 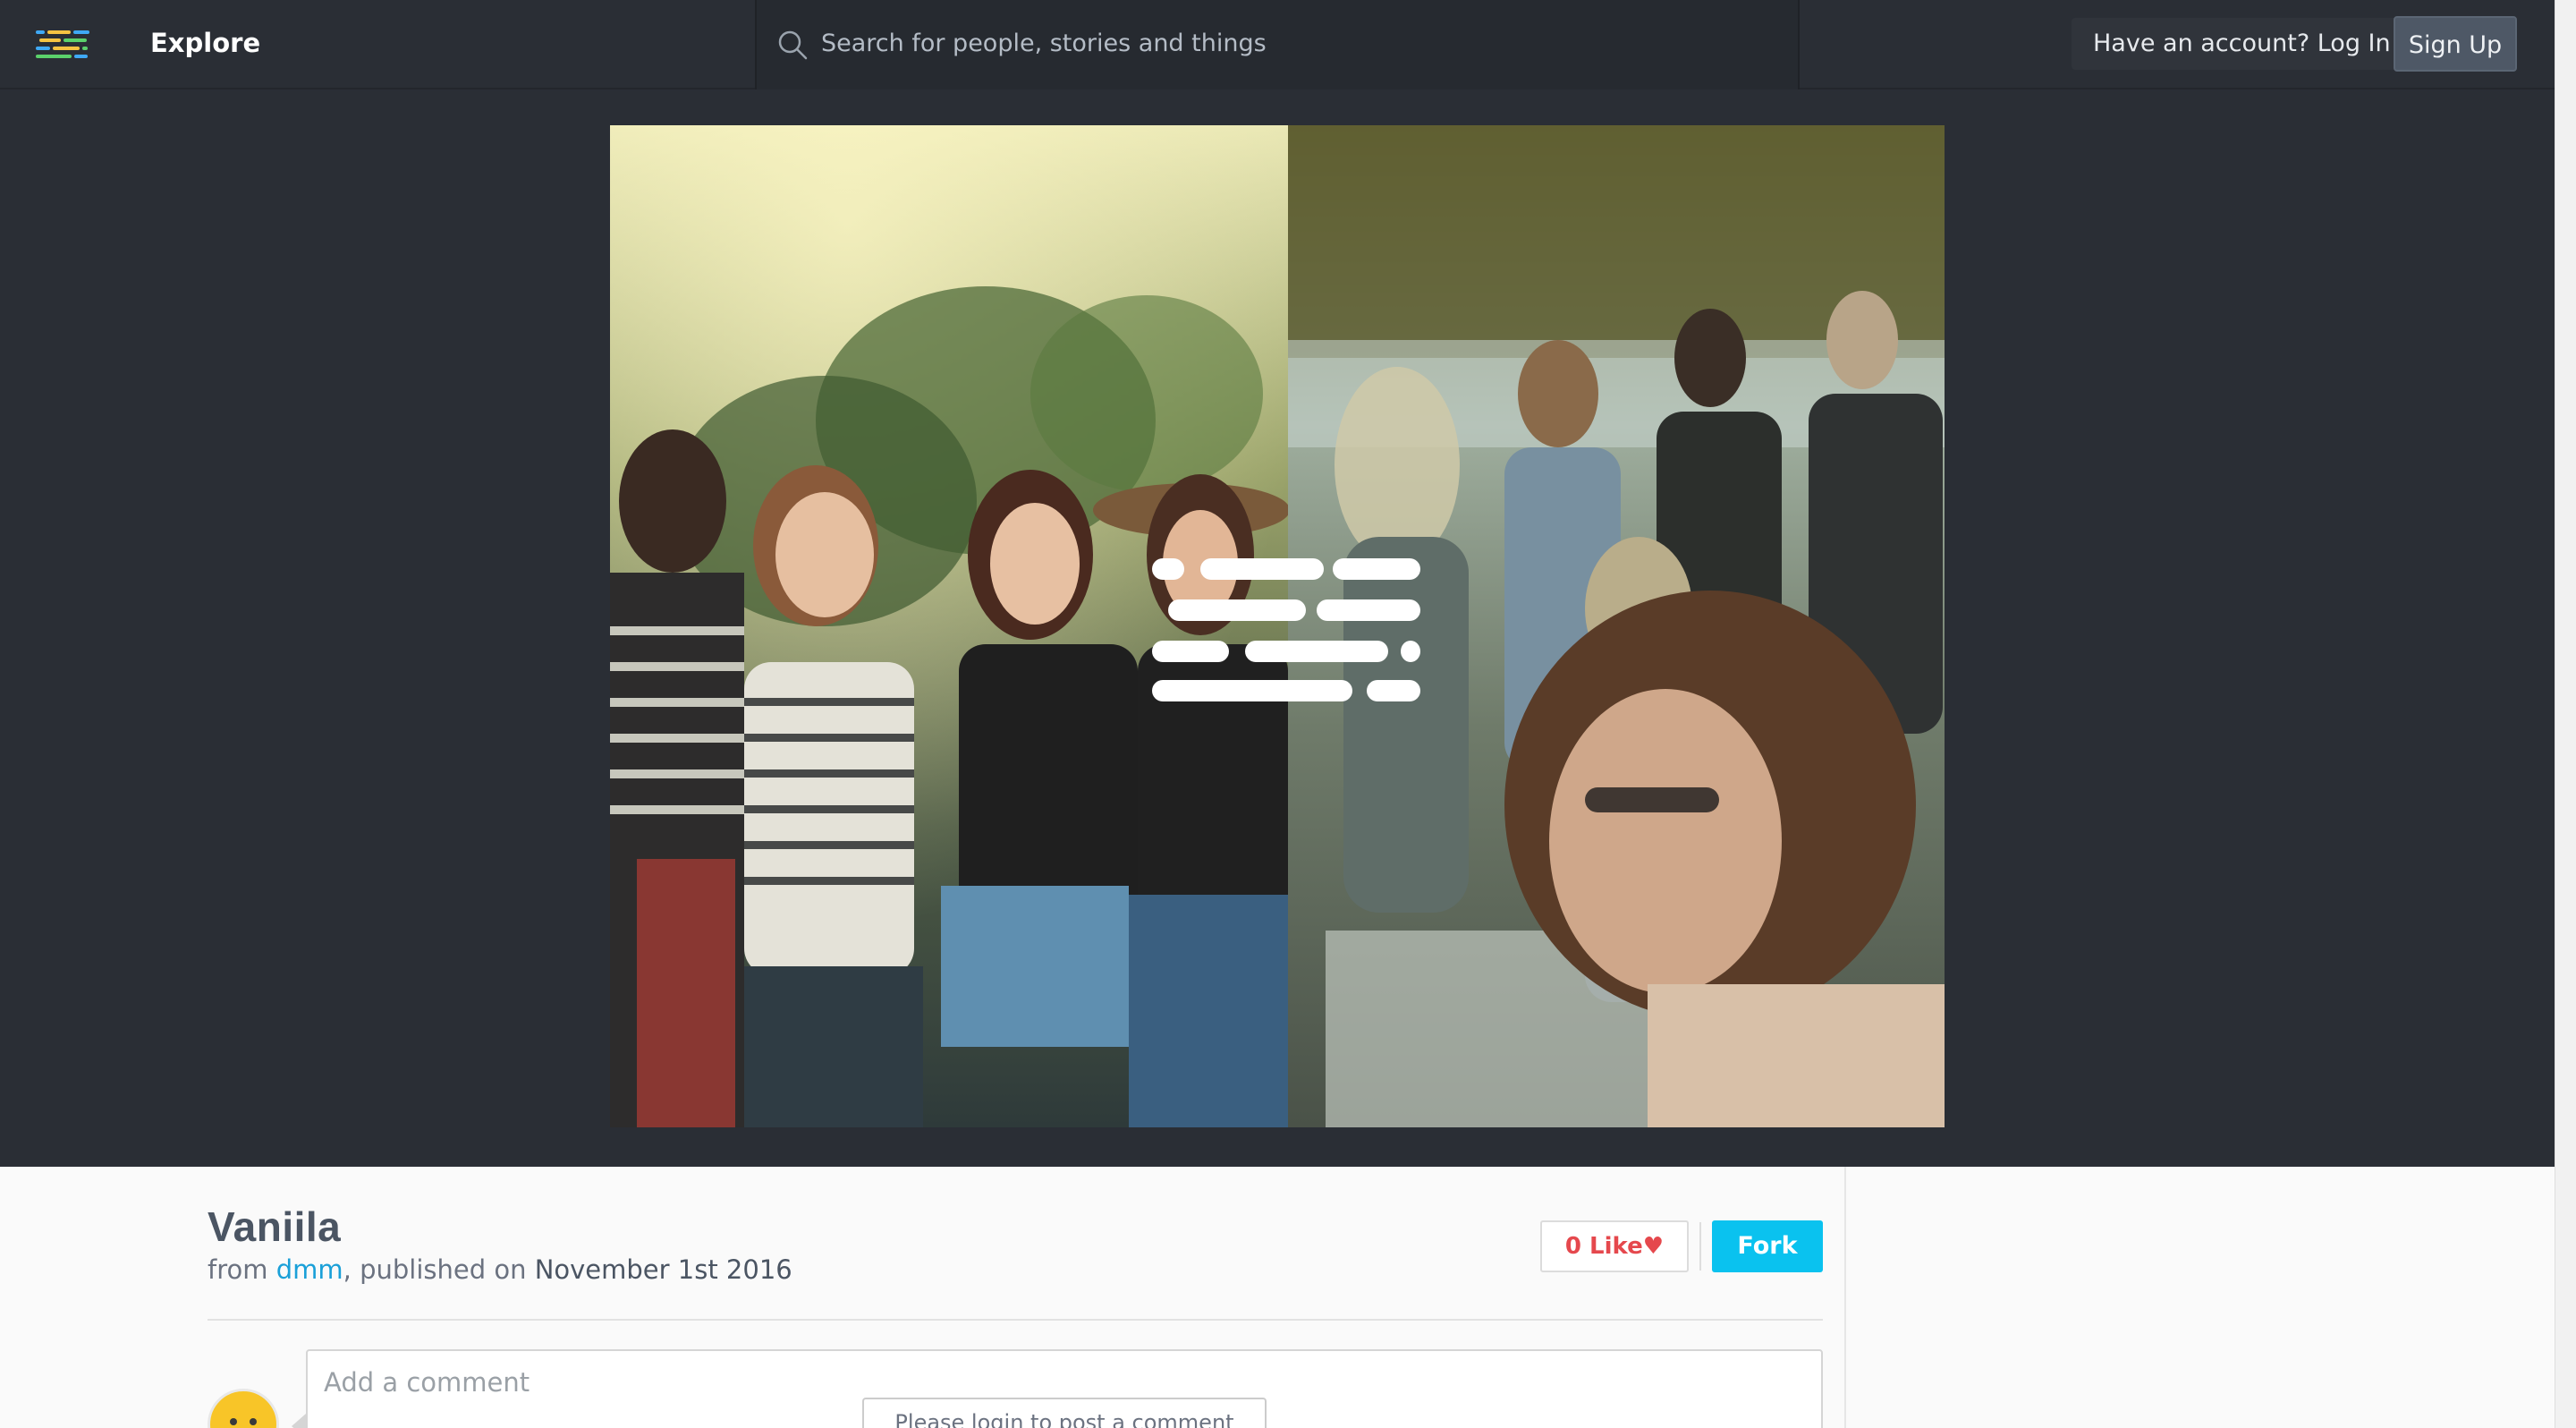 What do you see at coordinates (663, 1270) in the screenshot?
I see `publish-date: November 1st 2016` at bounding box center [663, 1270].